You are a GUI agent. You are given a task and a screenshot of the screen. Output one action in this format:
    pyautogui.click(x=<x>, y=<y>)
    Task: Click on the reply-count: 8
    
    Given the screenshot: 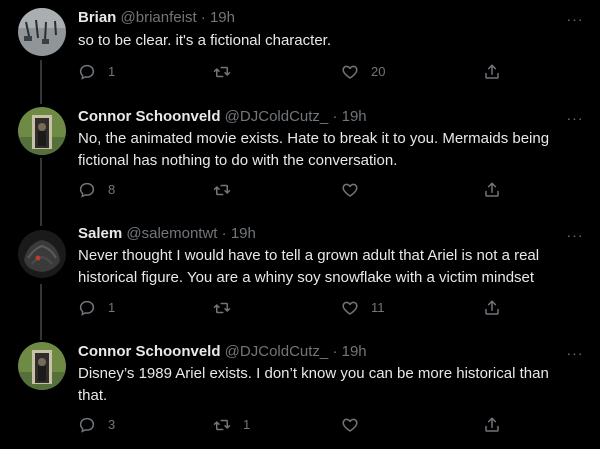 What is the action you would take?
    pyautogui.click(x=112, y=189)
    